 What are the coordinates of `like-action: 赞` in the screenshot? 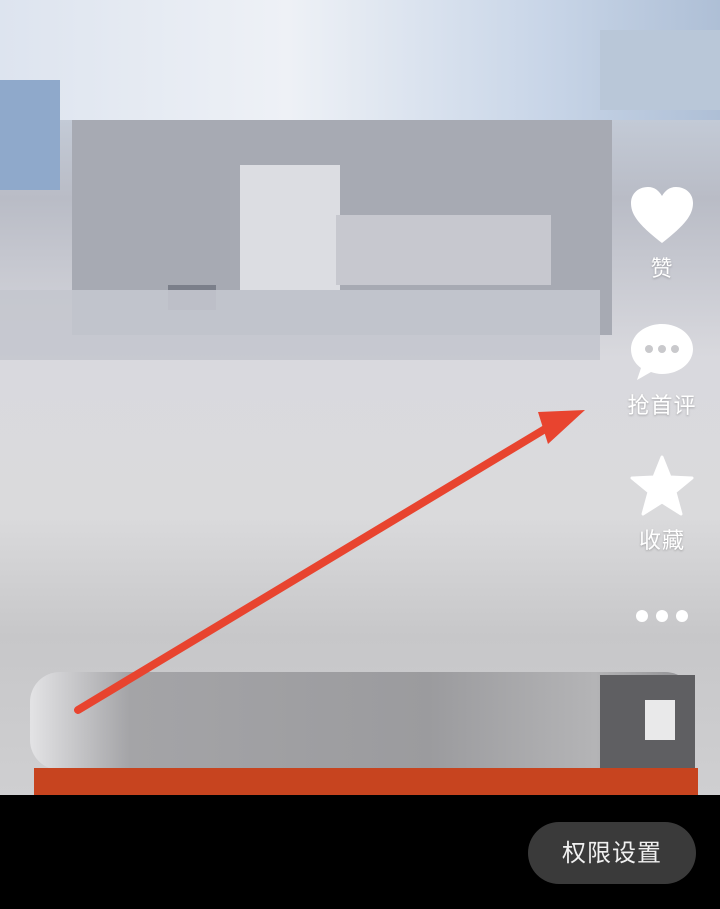 It's located at (662, 234).